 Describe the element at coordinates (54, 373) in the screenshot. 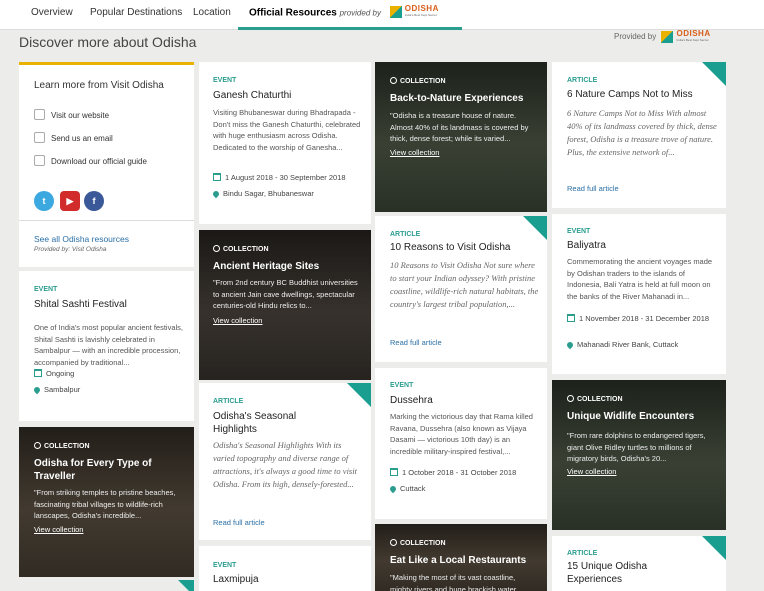

I see `event-date: Ongoing` at that location.